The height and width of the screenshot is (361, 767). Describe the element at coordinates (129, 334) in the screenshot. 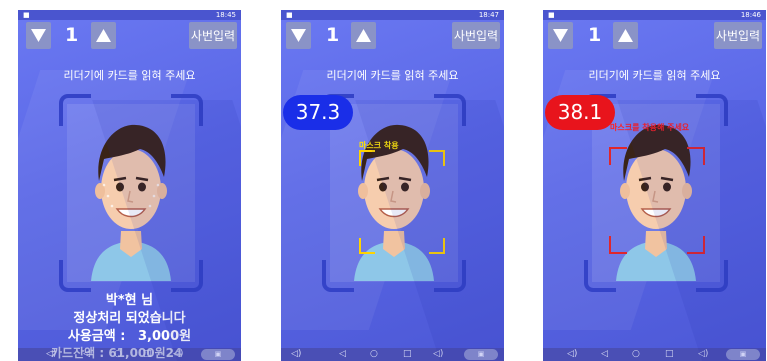

I see `usage-amount: 사용금액 : 3,000원` at that location.